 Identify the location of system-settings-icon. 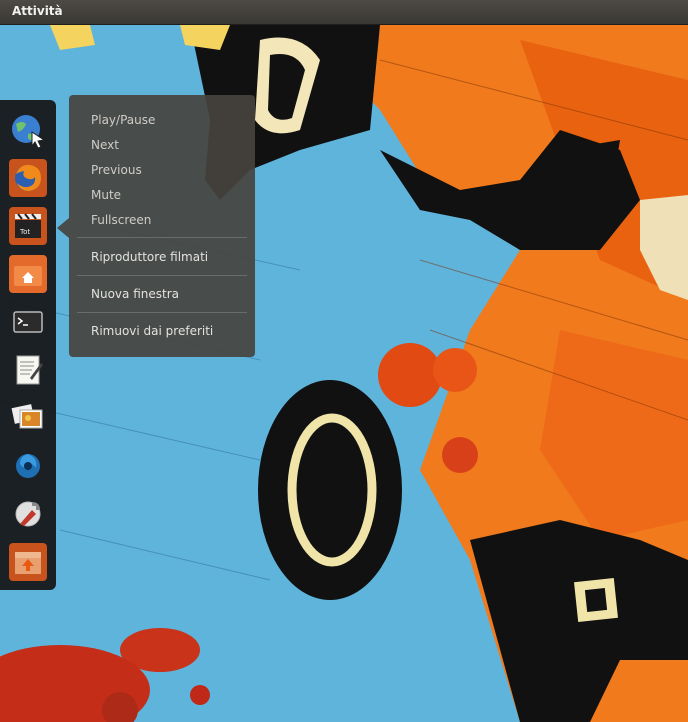
(28, 514).